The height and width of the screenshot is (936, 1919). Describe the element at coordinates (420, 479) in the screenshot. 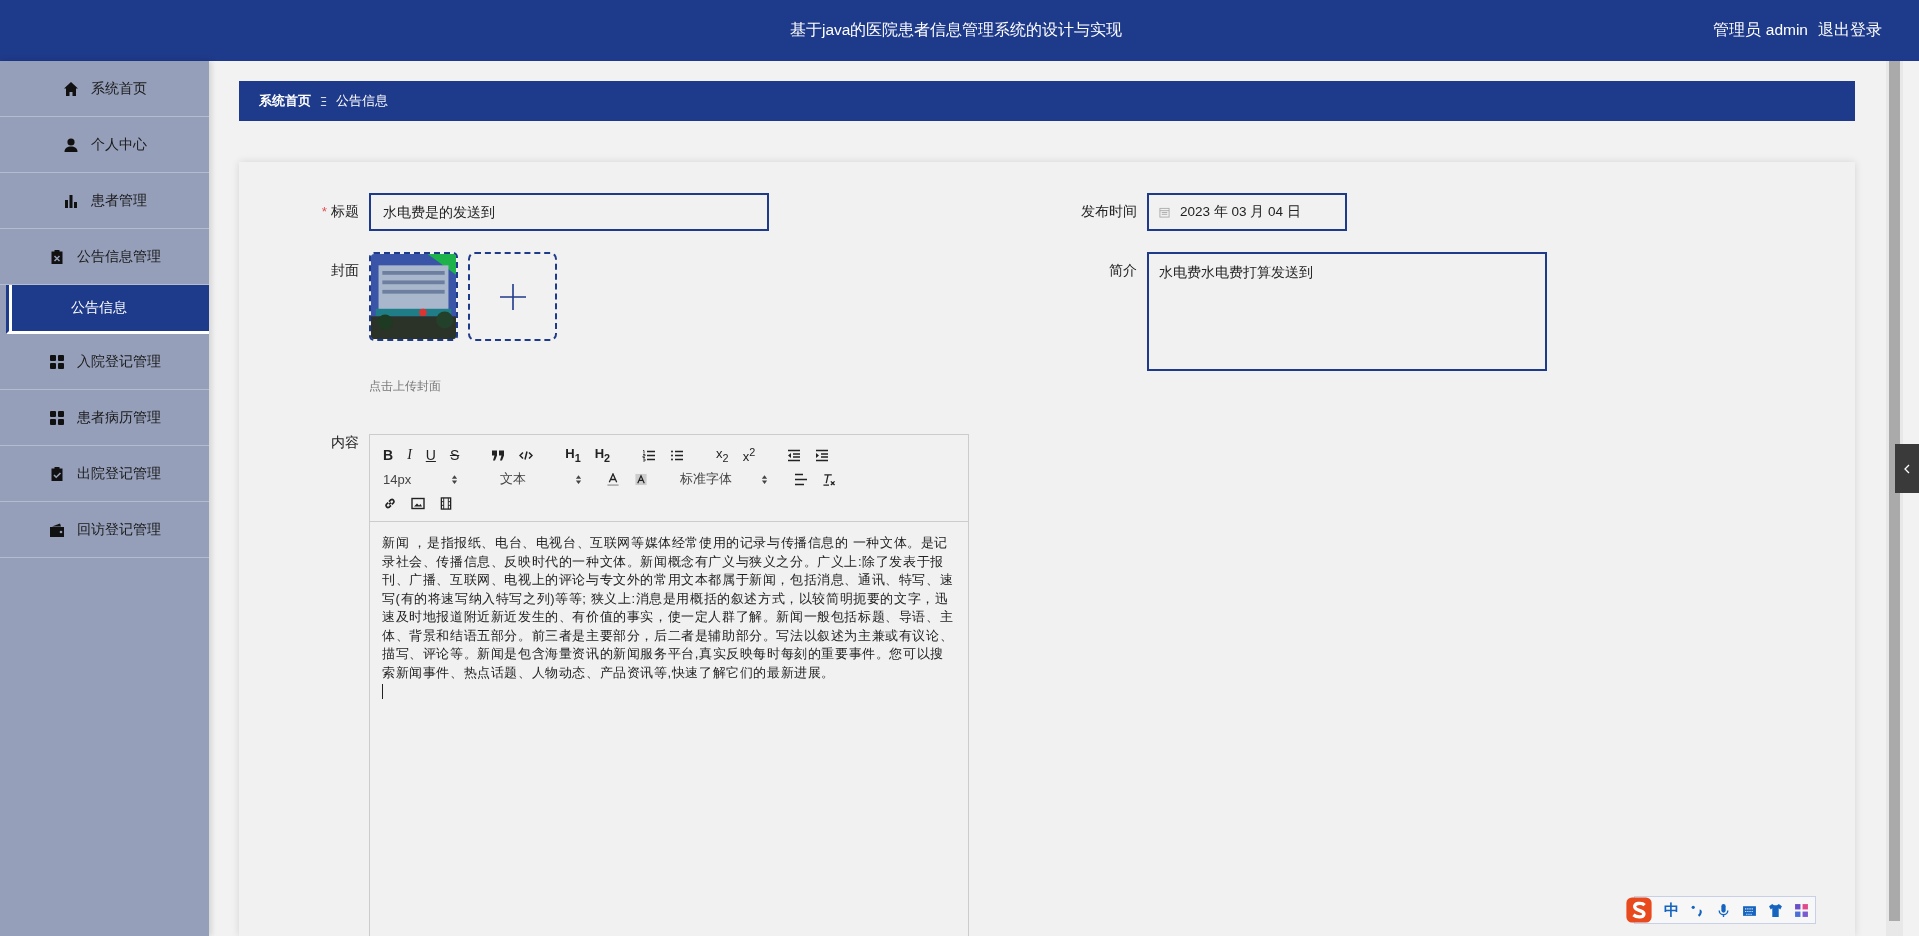

I see `size-select: 14px` at that location.